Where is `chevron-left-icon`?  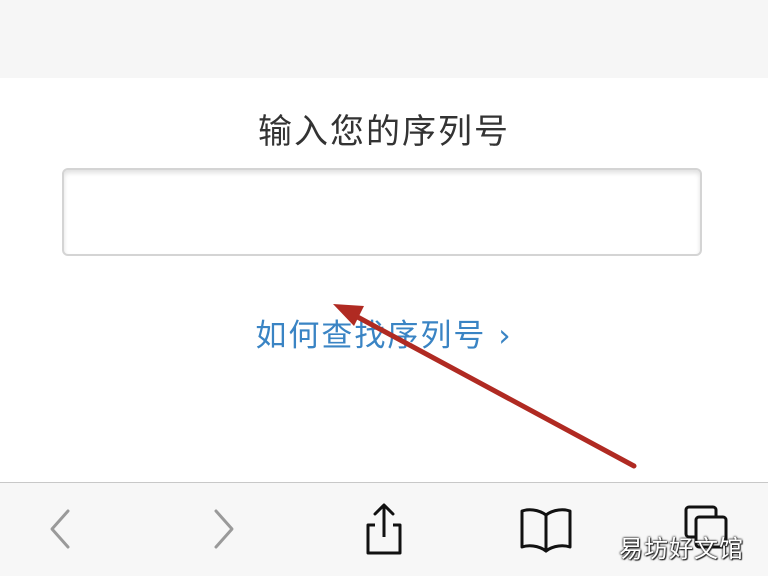
chevron-left-icon is located at coordinates (60, 529).